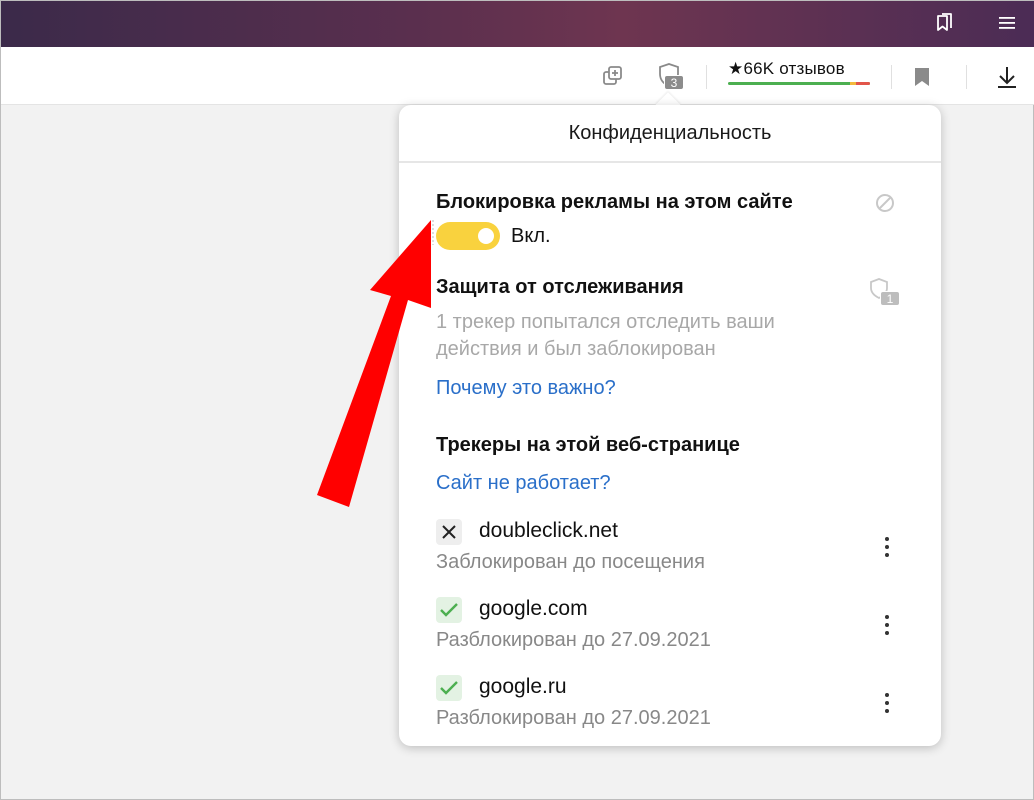 This screenshot has width=1034, height=800. What do you see at coordinates (670, 625) in the screenshot?
I see `tracker-item: google.com Разблокирован до 27.09.2021` at bounding box center [670, 625].